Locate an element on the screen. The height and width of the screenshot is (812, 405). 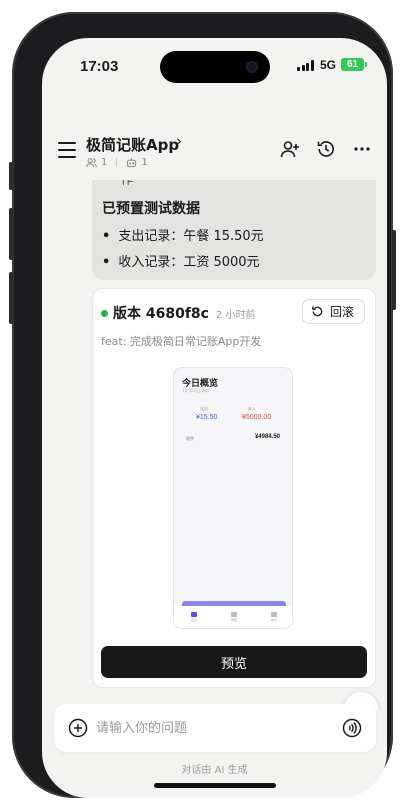
composer is located at coordinates (215, 728).